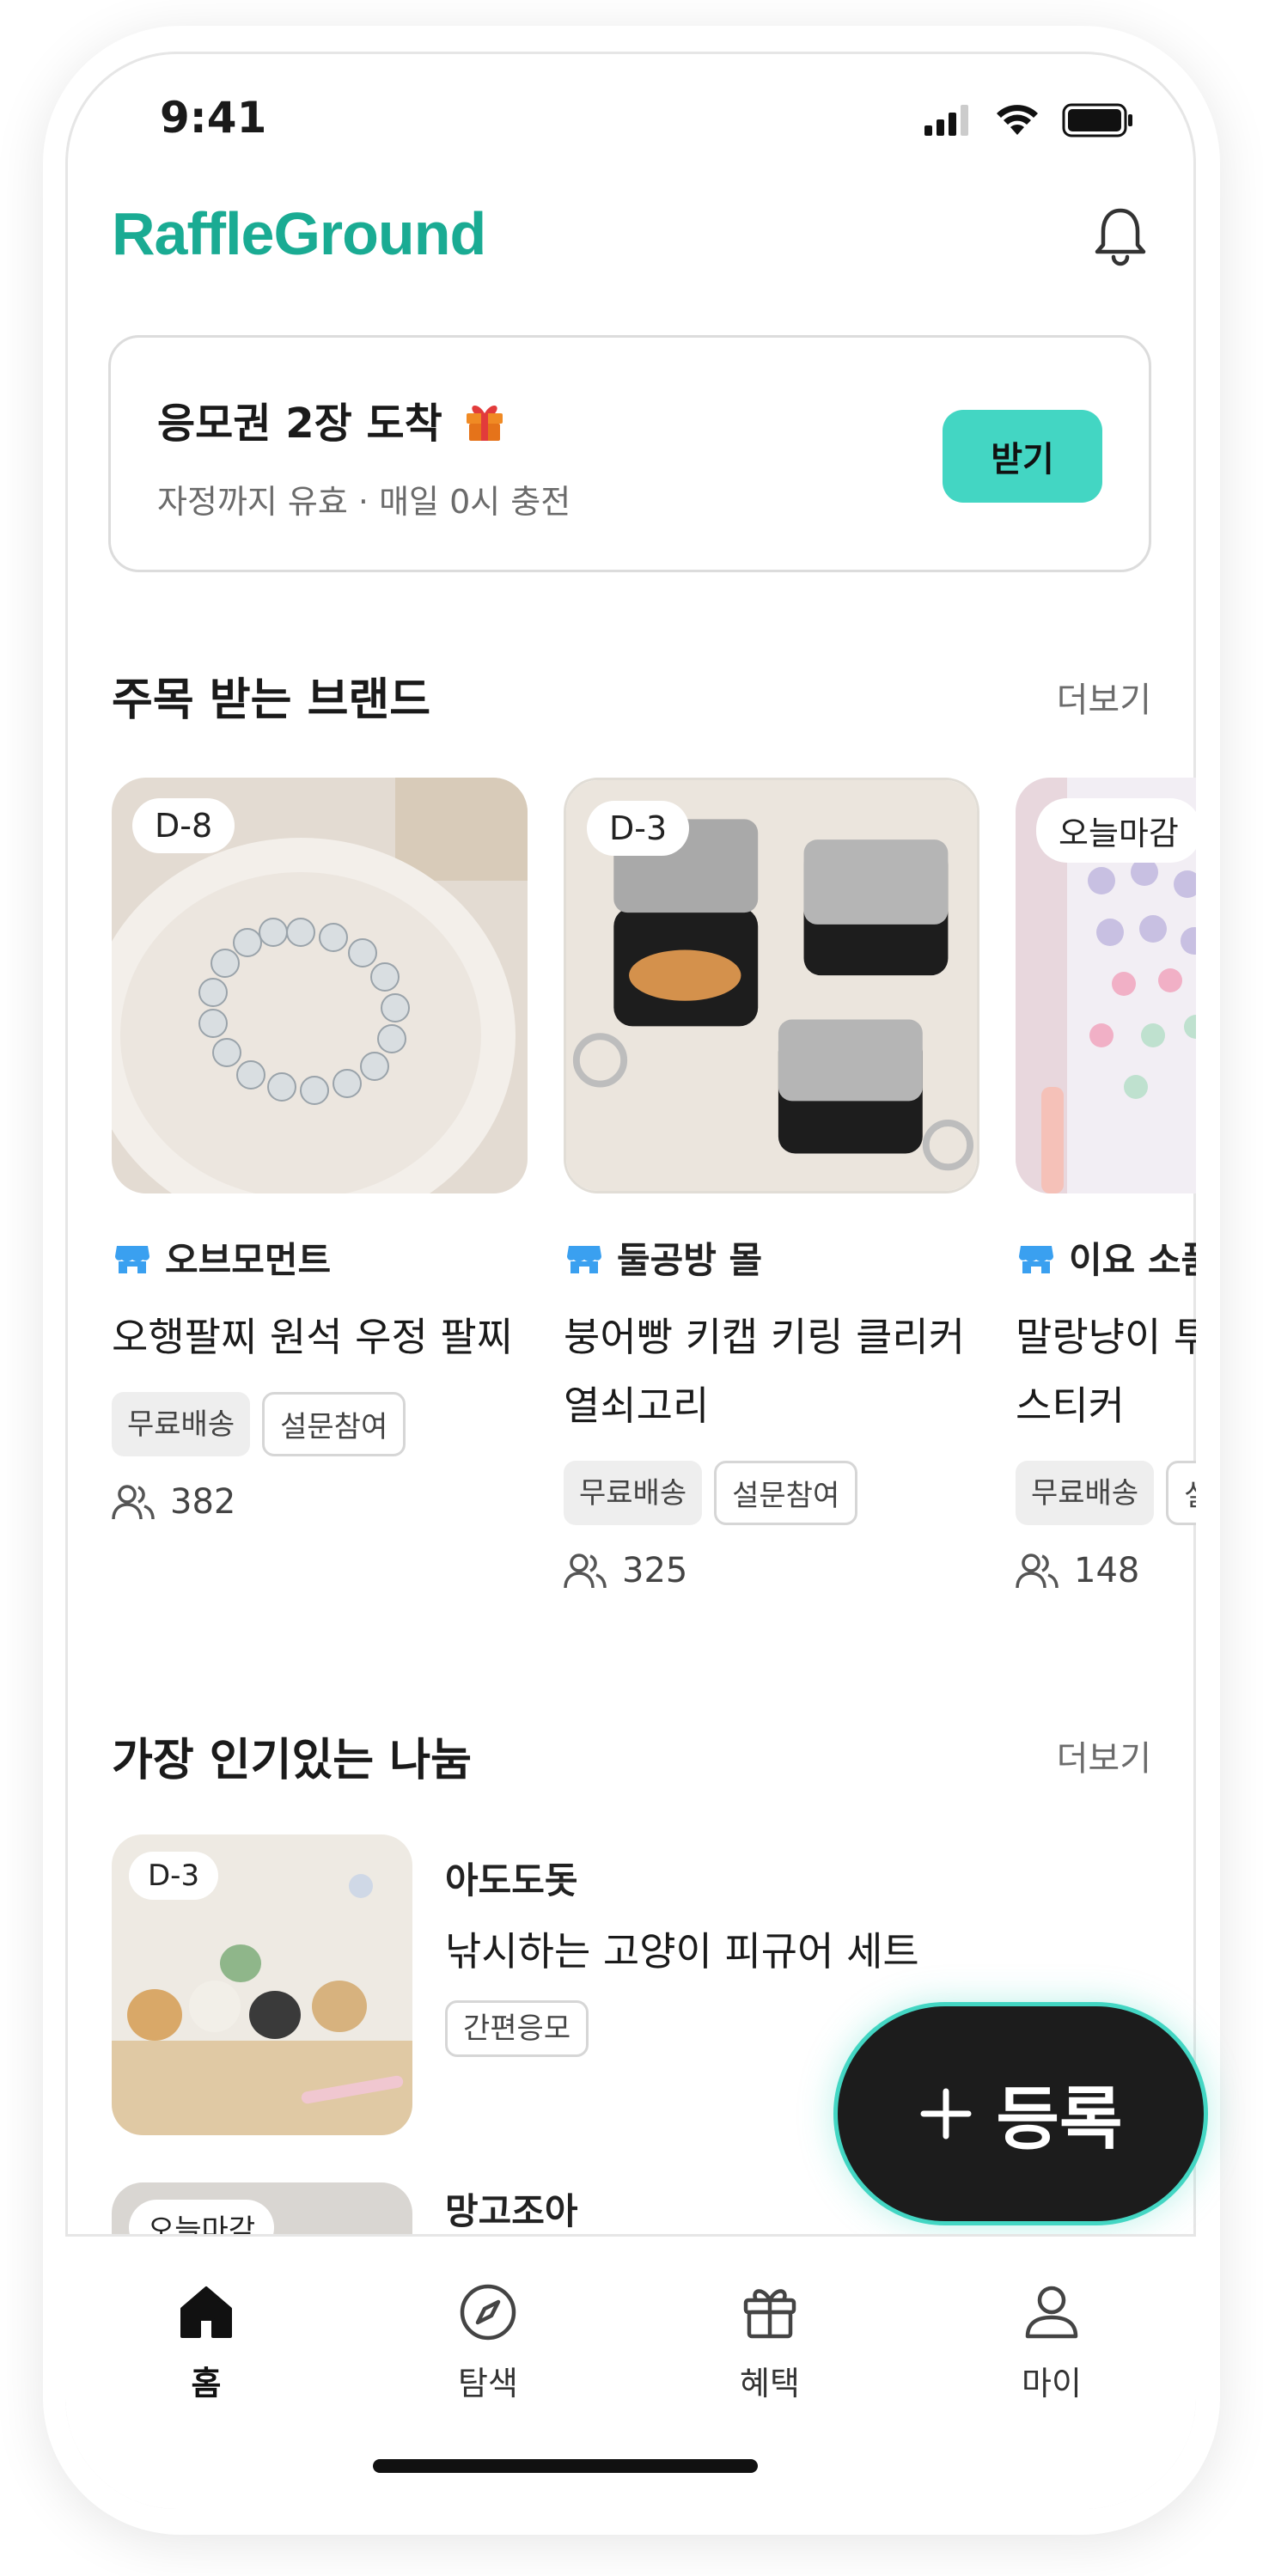 This screenshot has width=1263, height=2576. Describe the element at coordinates (1104, 697) in the screenshot. I see `featured-more-link: 더보기` at that location.